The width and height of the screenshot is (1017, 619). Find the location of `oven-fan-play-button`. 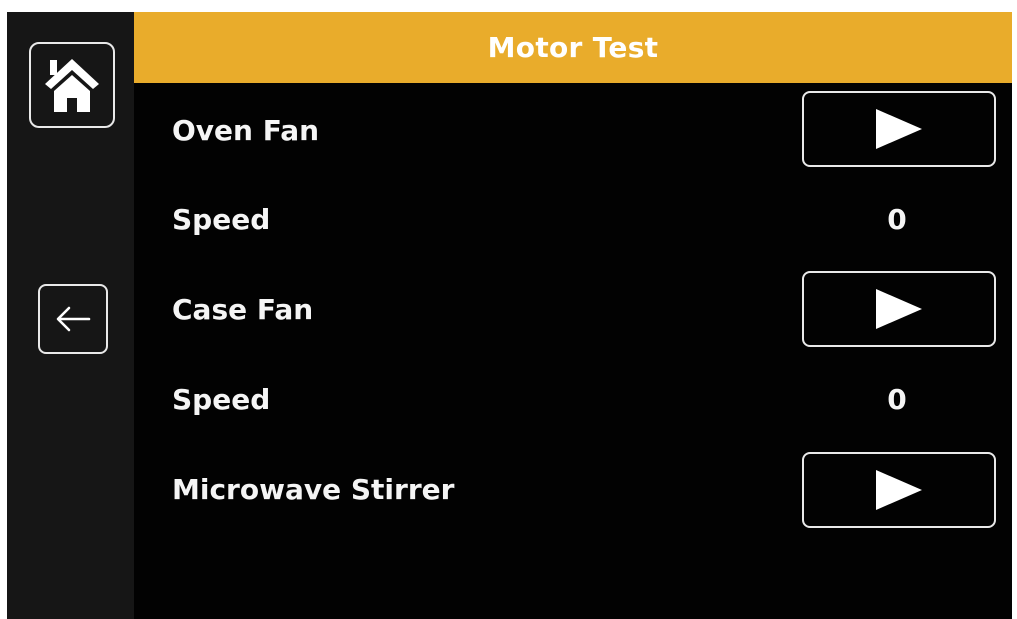

oven-fan-play-button is located at coordinates (899, 129).